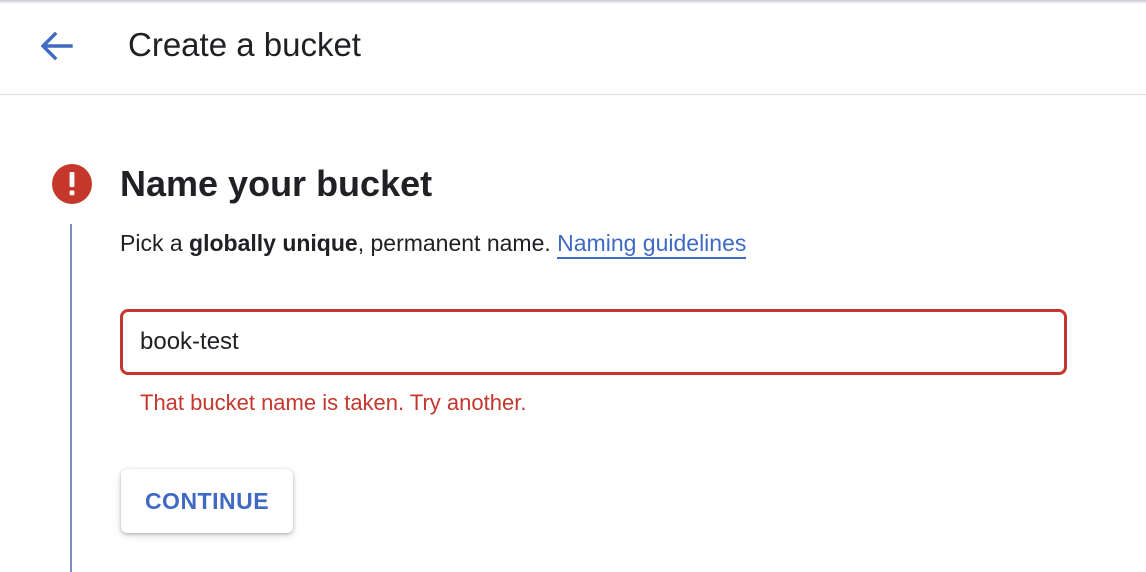  What do you see at coordinates (273, 243) in the screenshot?
I see `description-bold: globally unique` at bounding box center [273, 243].